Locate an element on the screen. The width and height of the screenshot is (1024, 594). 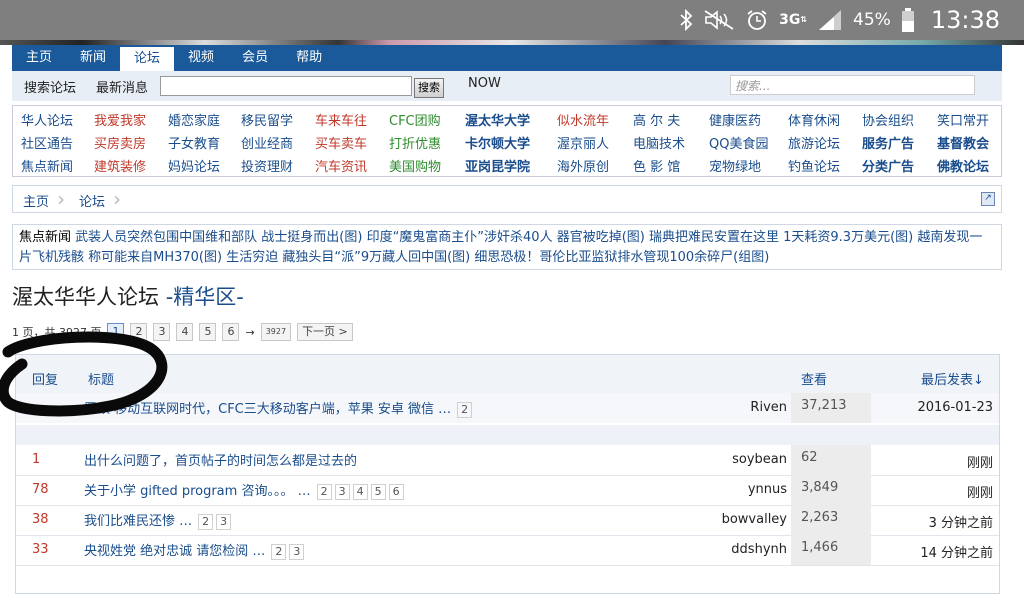
last-page-link: 3927 is located at coordinates (276, 332).